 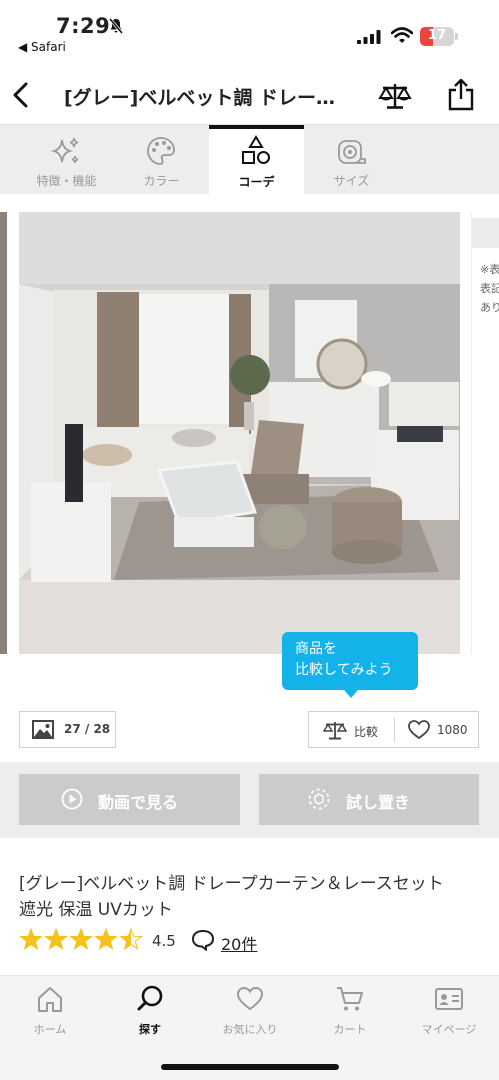 What do you see at coordinates (96, 910) in the screenshot?
I see `product-name-line-2: 遮光 保温 UVカット` at bounding box center [96, 910].